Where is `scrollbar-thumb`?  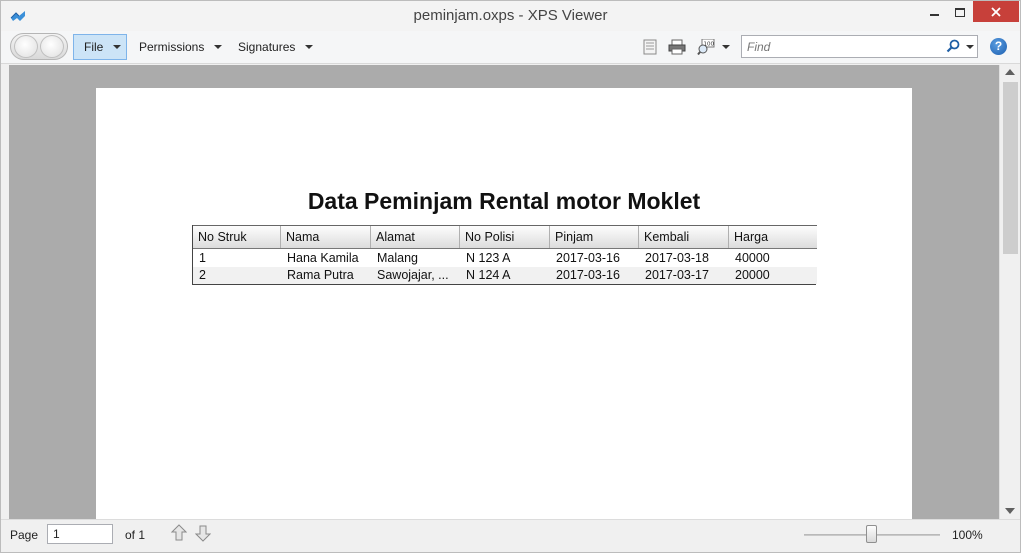 scrollbar-thumb is located at coordinates (1010, 168).